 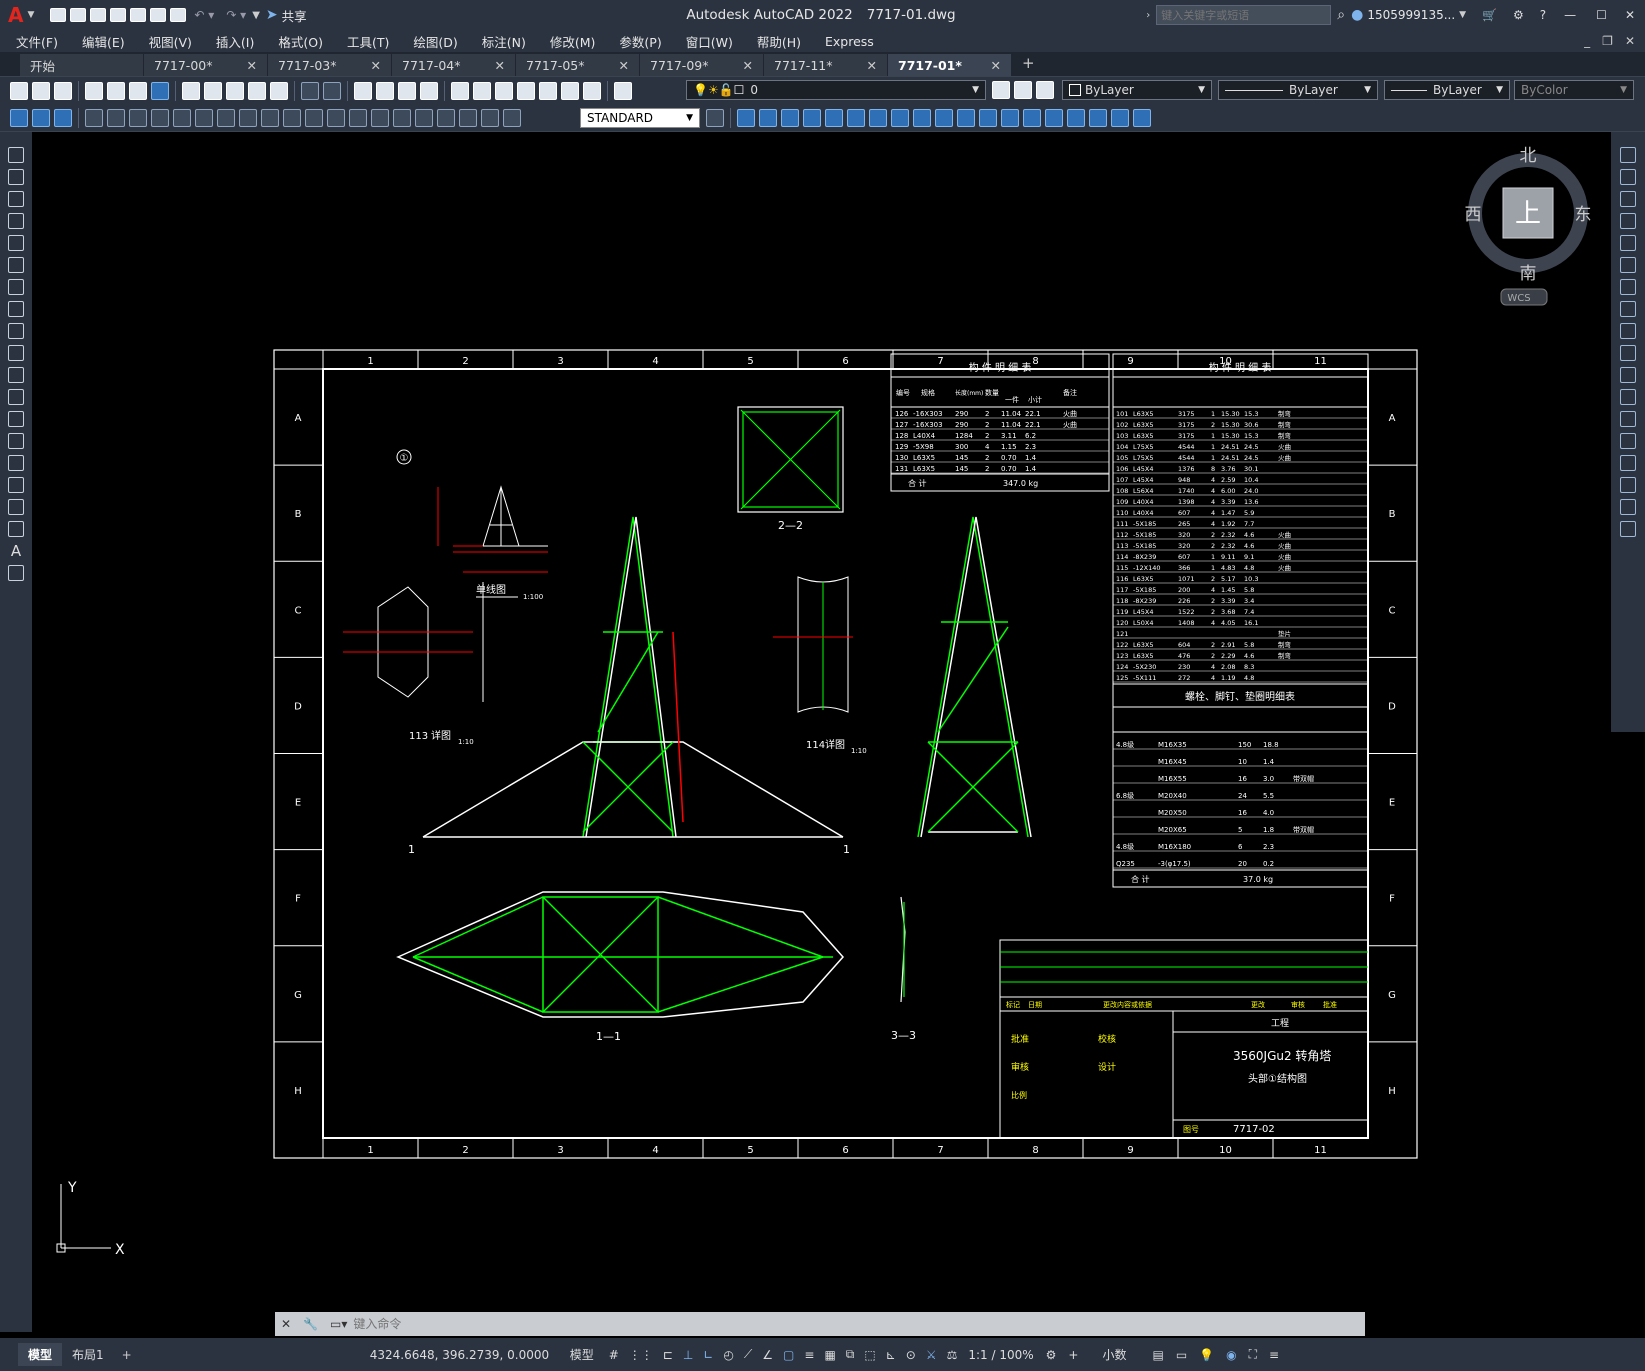 What do you see at coordinates (178, 15) in the screenshot?
I see `plot-icon` at bounding box center [178, 15].